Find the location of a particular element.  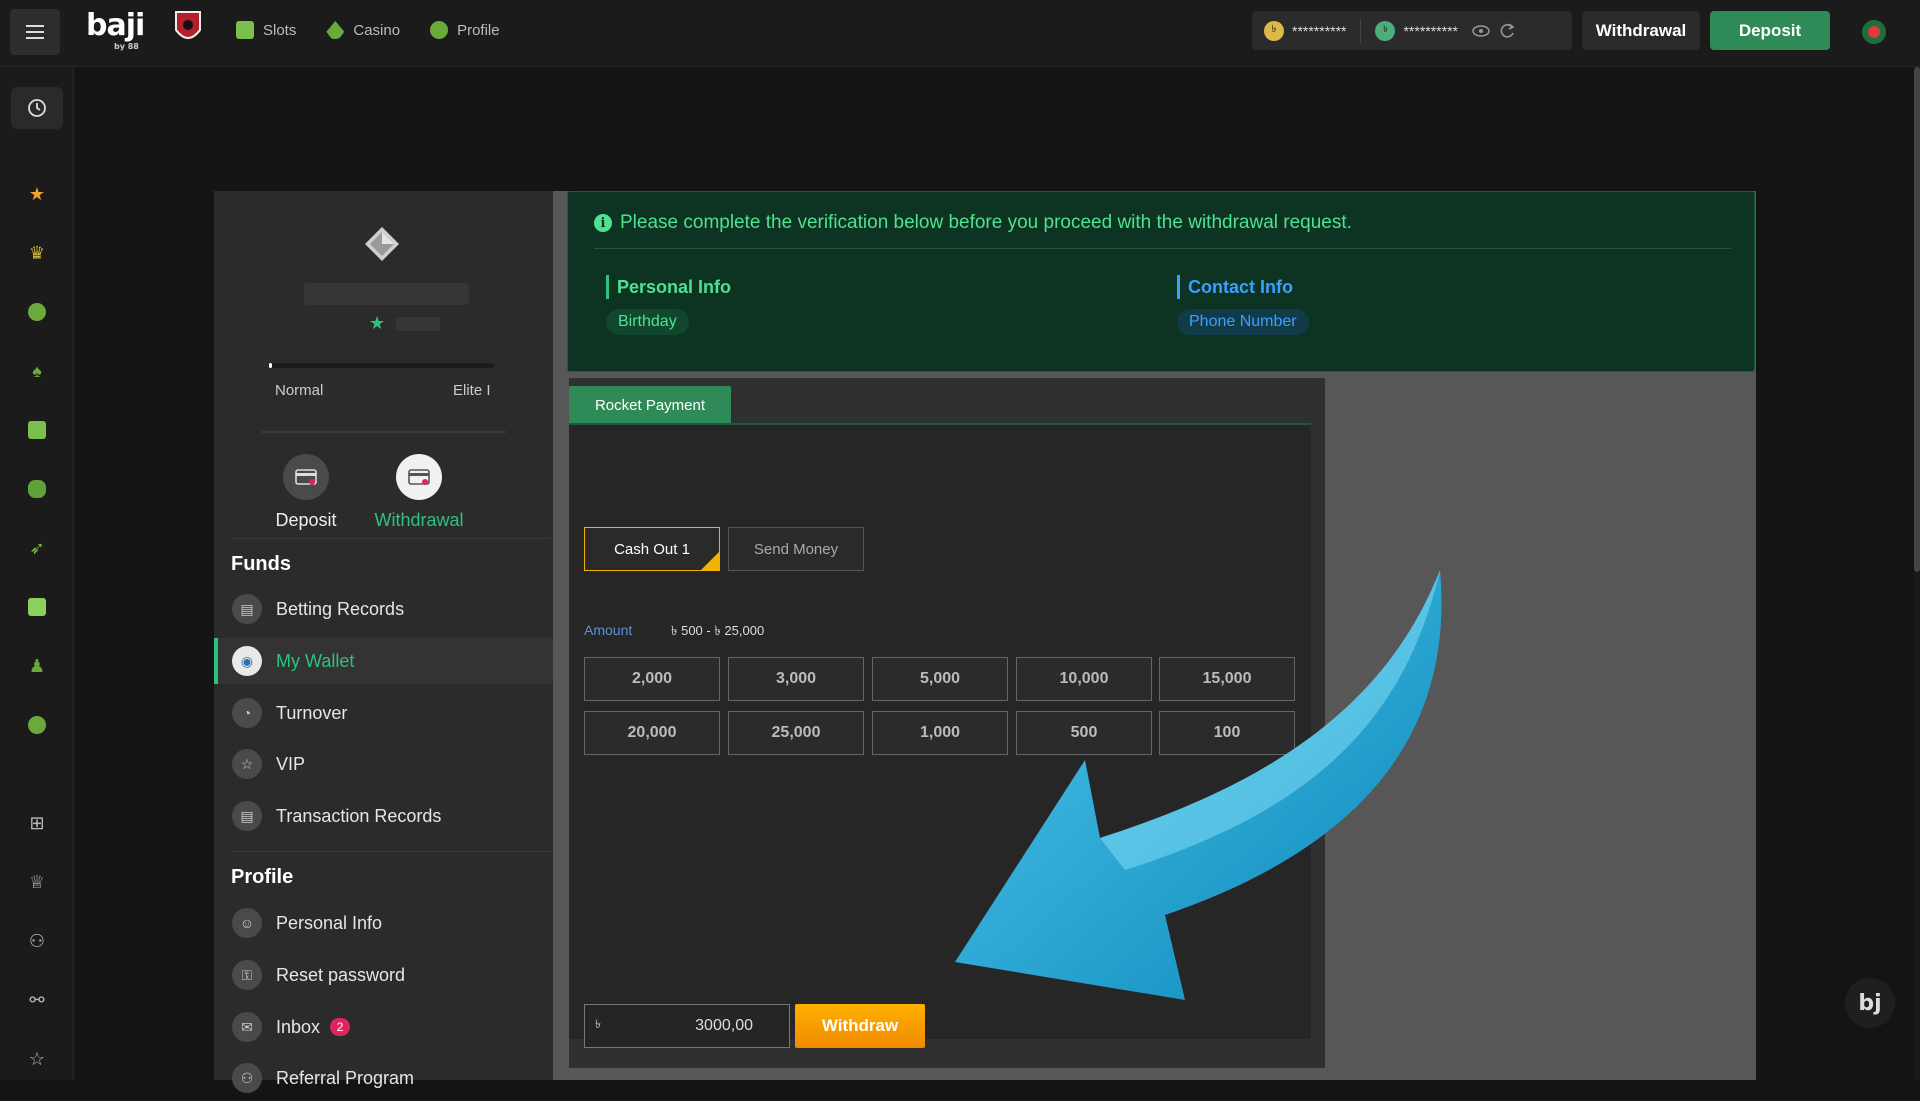

betting-records-icon: ▤ is located at coordinates (247, 609).